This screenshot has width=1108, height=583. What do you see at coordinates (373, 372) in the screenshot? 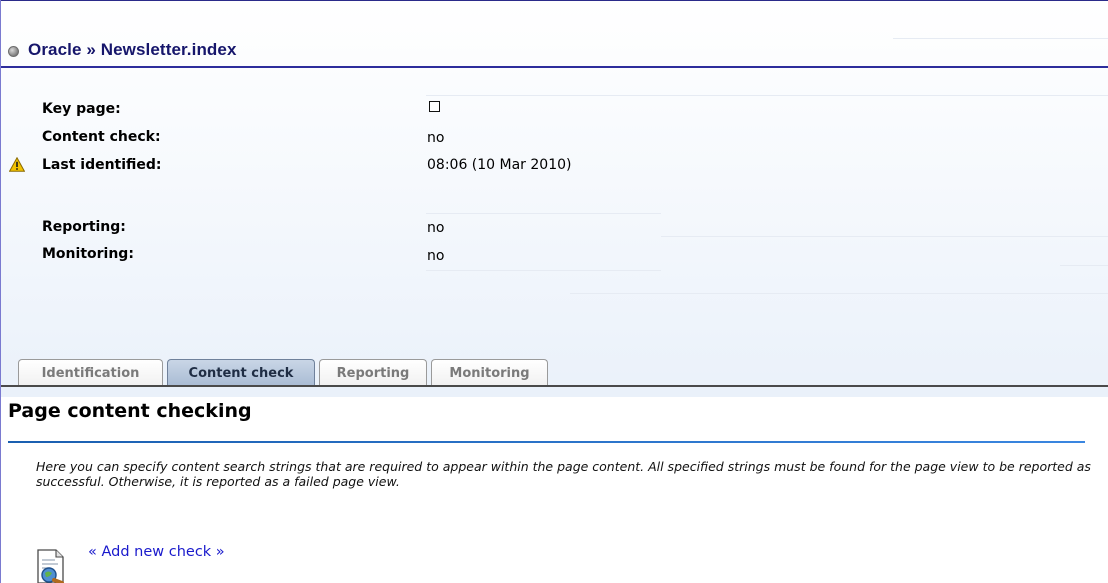
I see `tab-reporting: Reporting` at bounding box center [373, 372].